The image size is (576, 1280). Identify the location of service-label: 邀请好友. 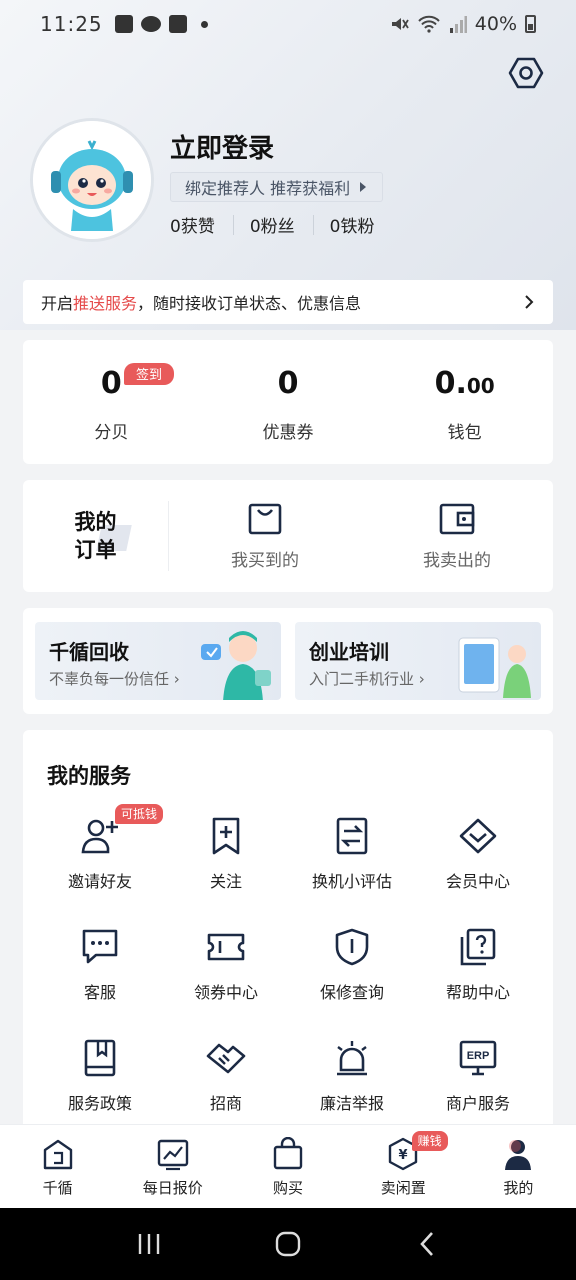
(99, 881).